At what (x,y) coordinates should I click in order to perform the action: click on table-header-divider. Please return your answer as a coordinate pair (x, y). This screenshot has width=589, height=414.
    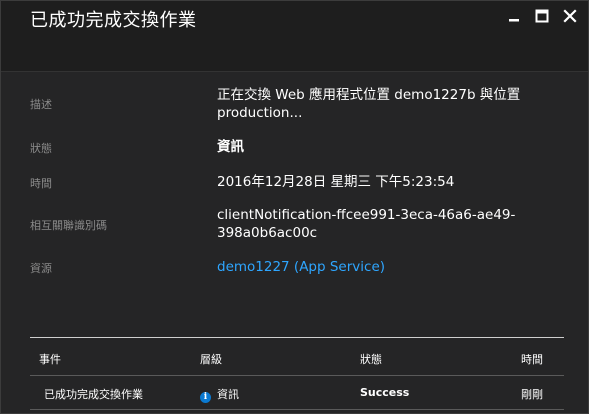
    Looking at the image, I should click on (297, 375).